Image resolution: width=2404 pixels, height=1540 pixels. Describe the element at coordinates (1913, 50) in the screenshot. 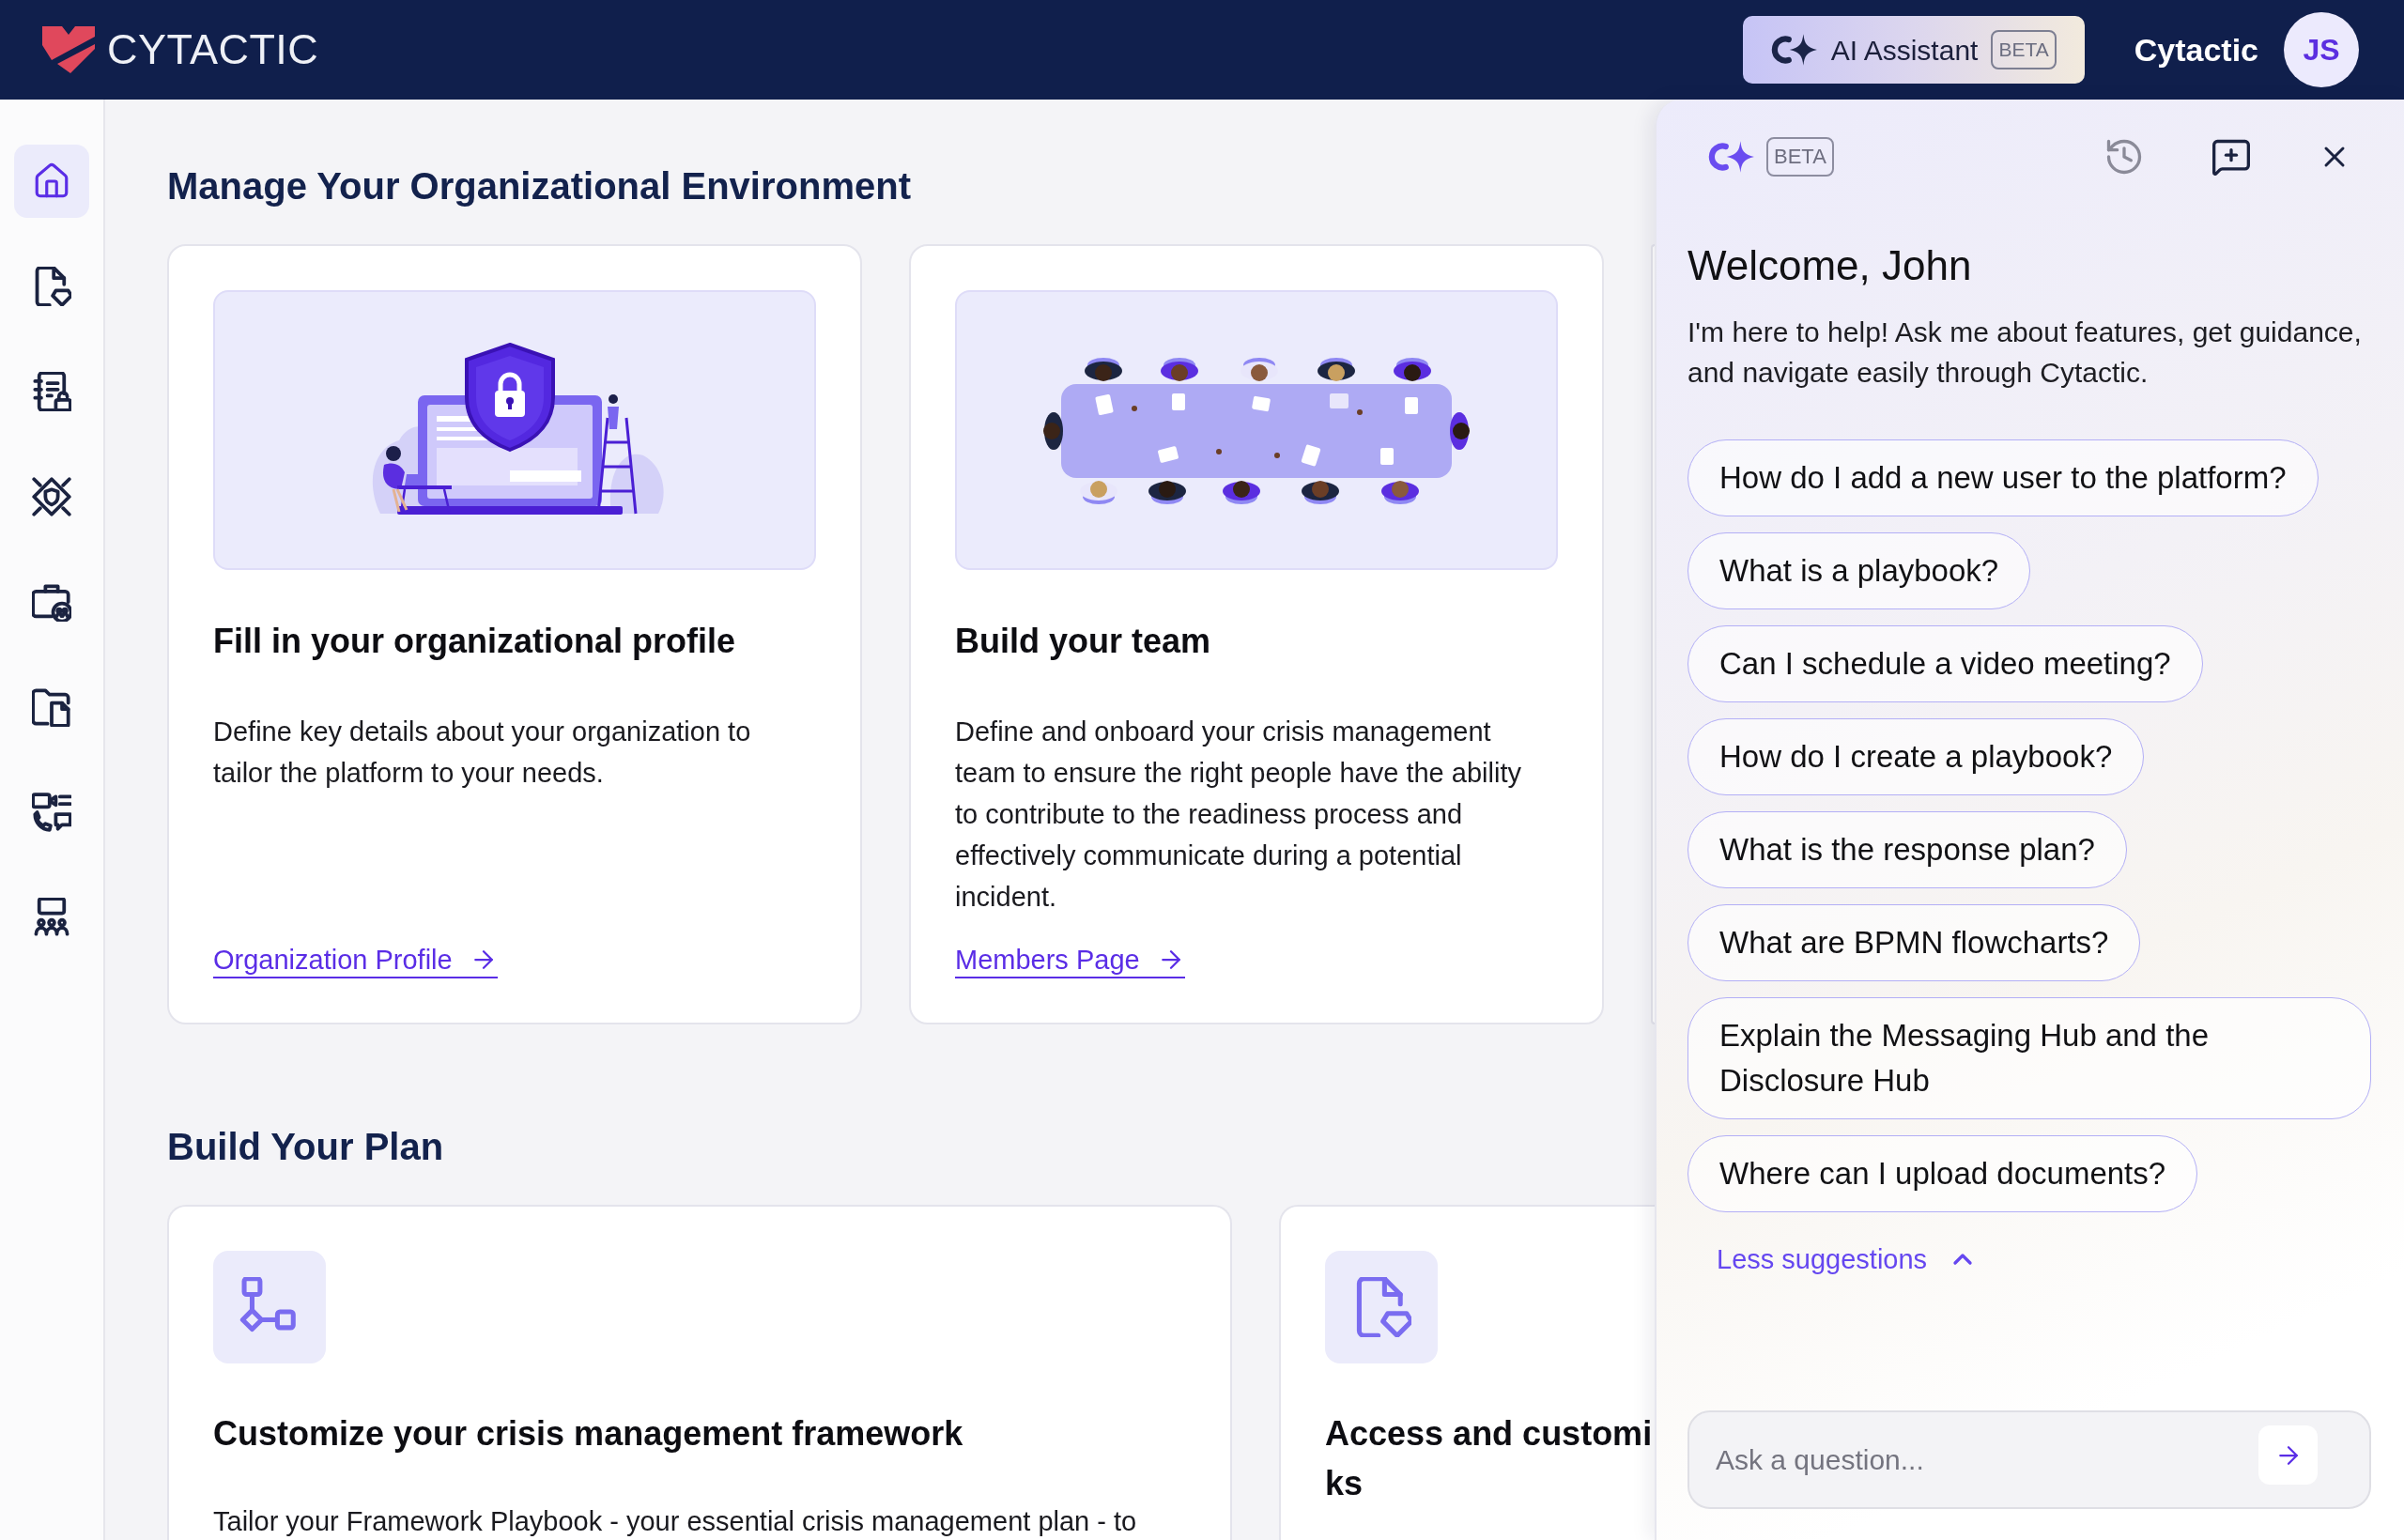

I see `ai-assistant-button: AI Assistant BETA` at that location.